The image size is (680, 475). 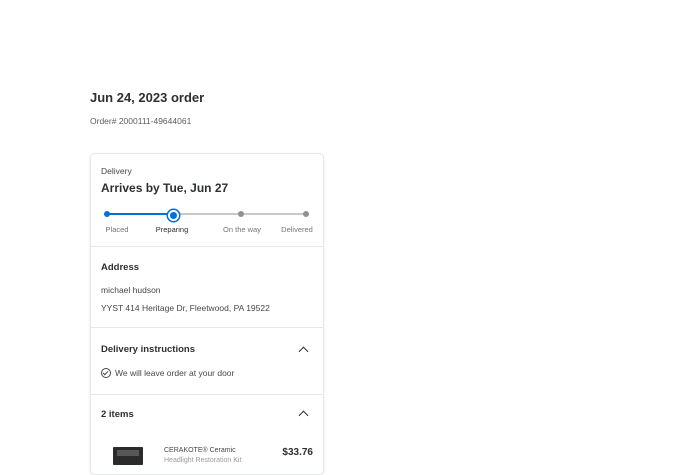 What do you see at coordinates (117, 414) in the screenshot?
I see `items-count-title: 2 items` at bounding box center [117, 414].